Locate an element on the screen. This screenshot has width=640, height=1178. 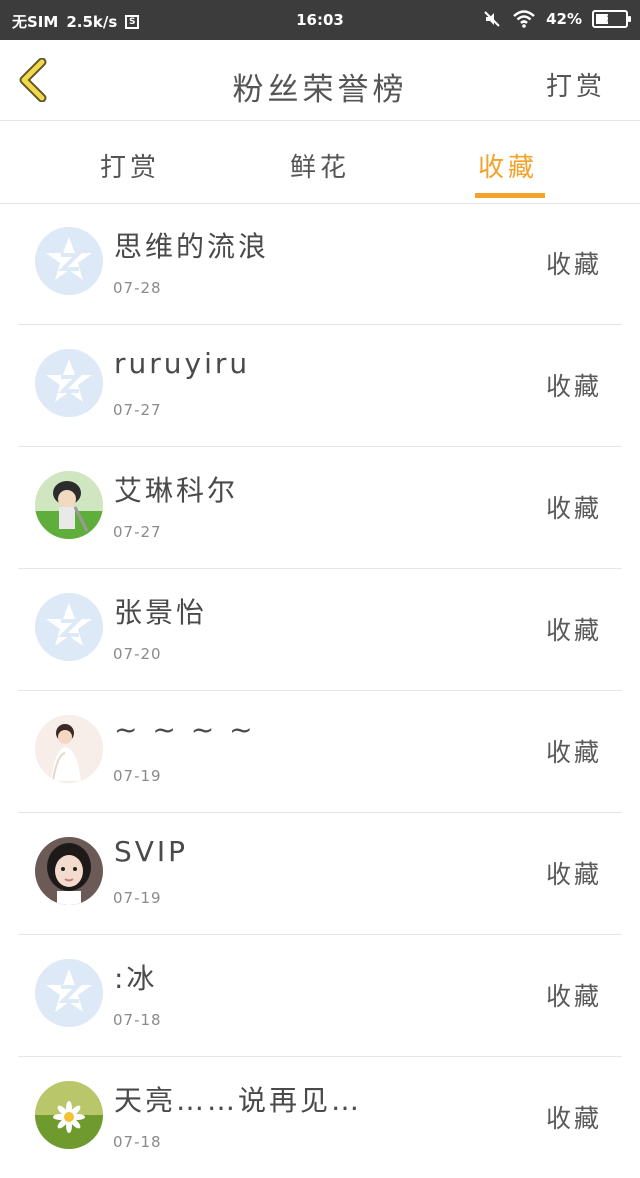
fan-date: 07-28 is located at coordinates (137, 288).